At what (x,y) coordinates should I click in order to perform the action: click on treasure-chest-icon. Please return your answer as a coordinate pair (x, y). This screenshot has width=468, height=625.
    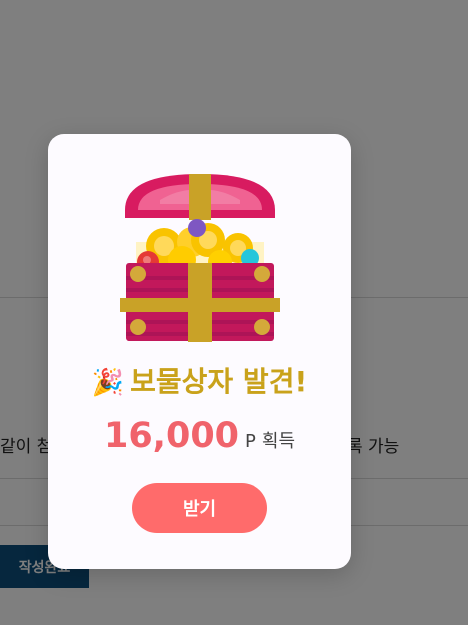
    Looking at the image, I should click on (200, 258).